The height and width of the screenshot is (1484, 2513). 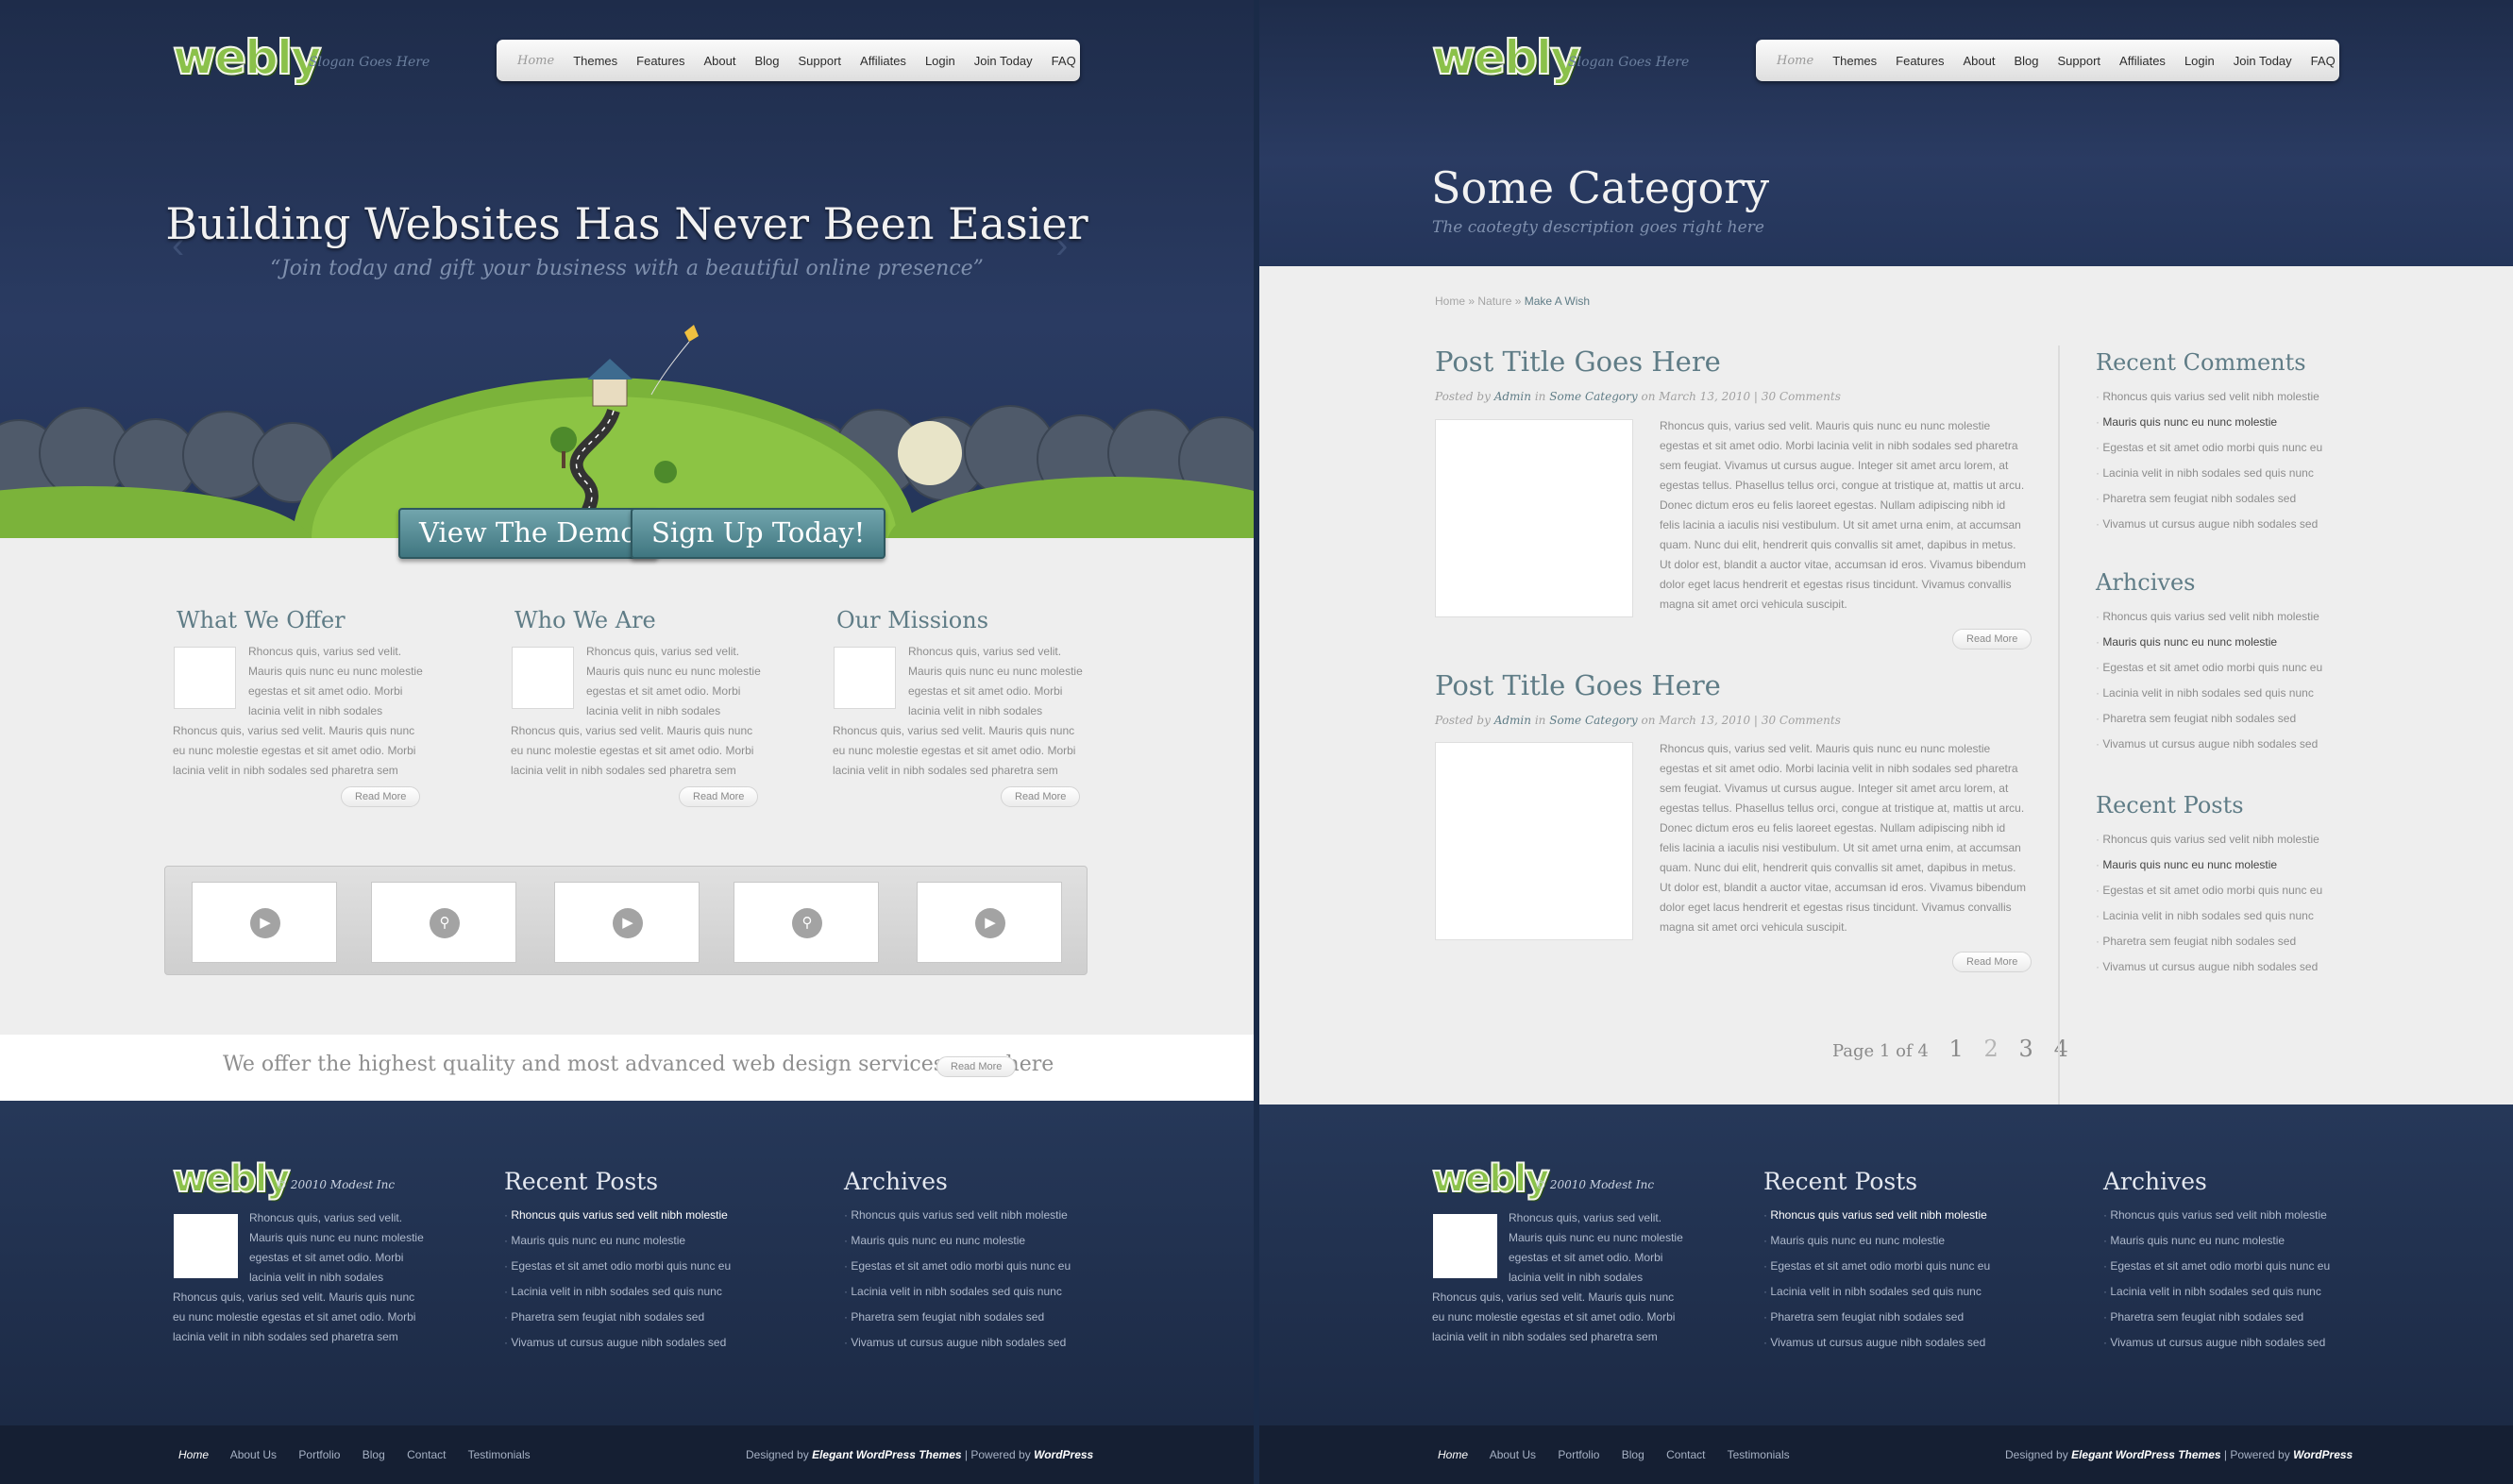 What do you see at coordinates (2078, 61) in the screenshot?
I see `nav-support: Support` at bounding box center [2078, 61].